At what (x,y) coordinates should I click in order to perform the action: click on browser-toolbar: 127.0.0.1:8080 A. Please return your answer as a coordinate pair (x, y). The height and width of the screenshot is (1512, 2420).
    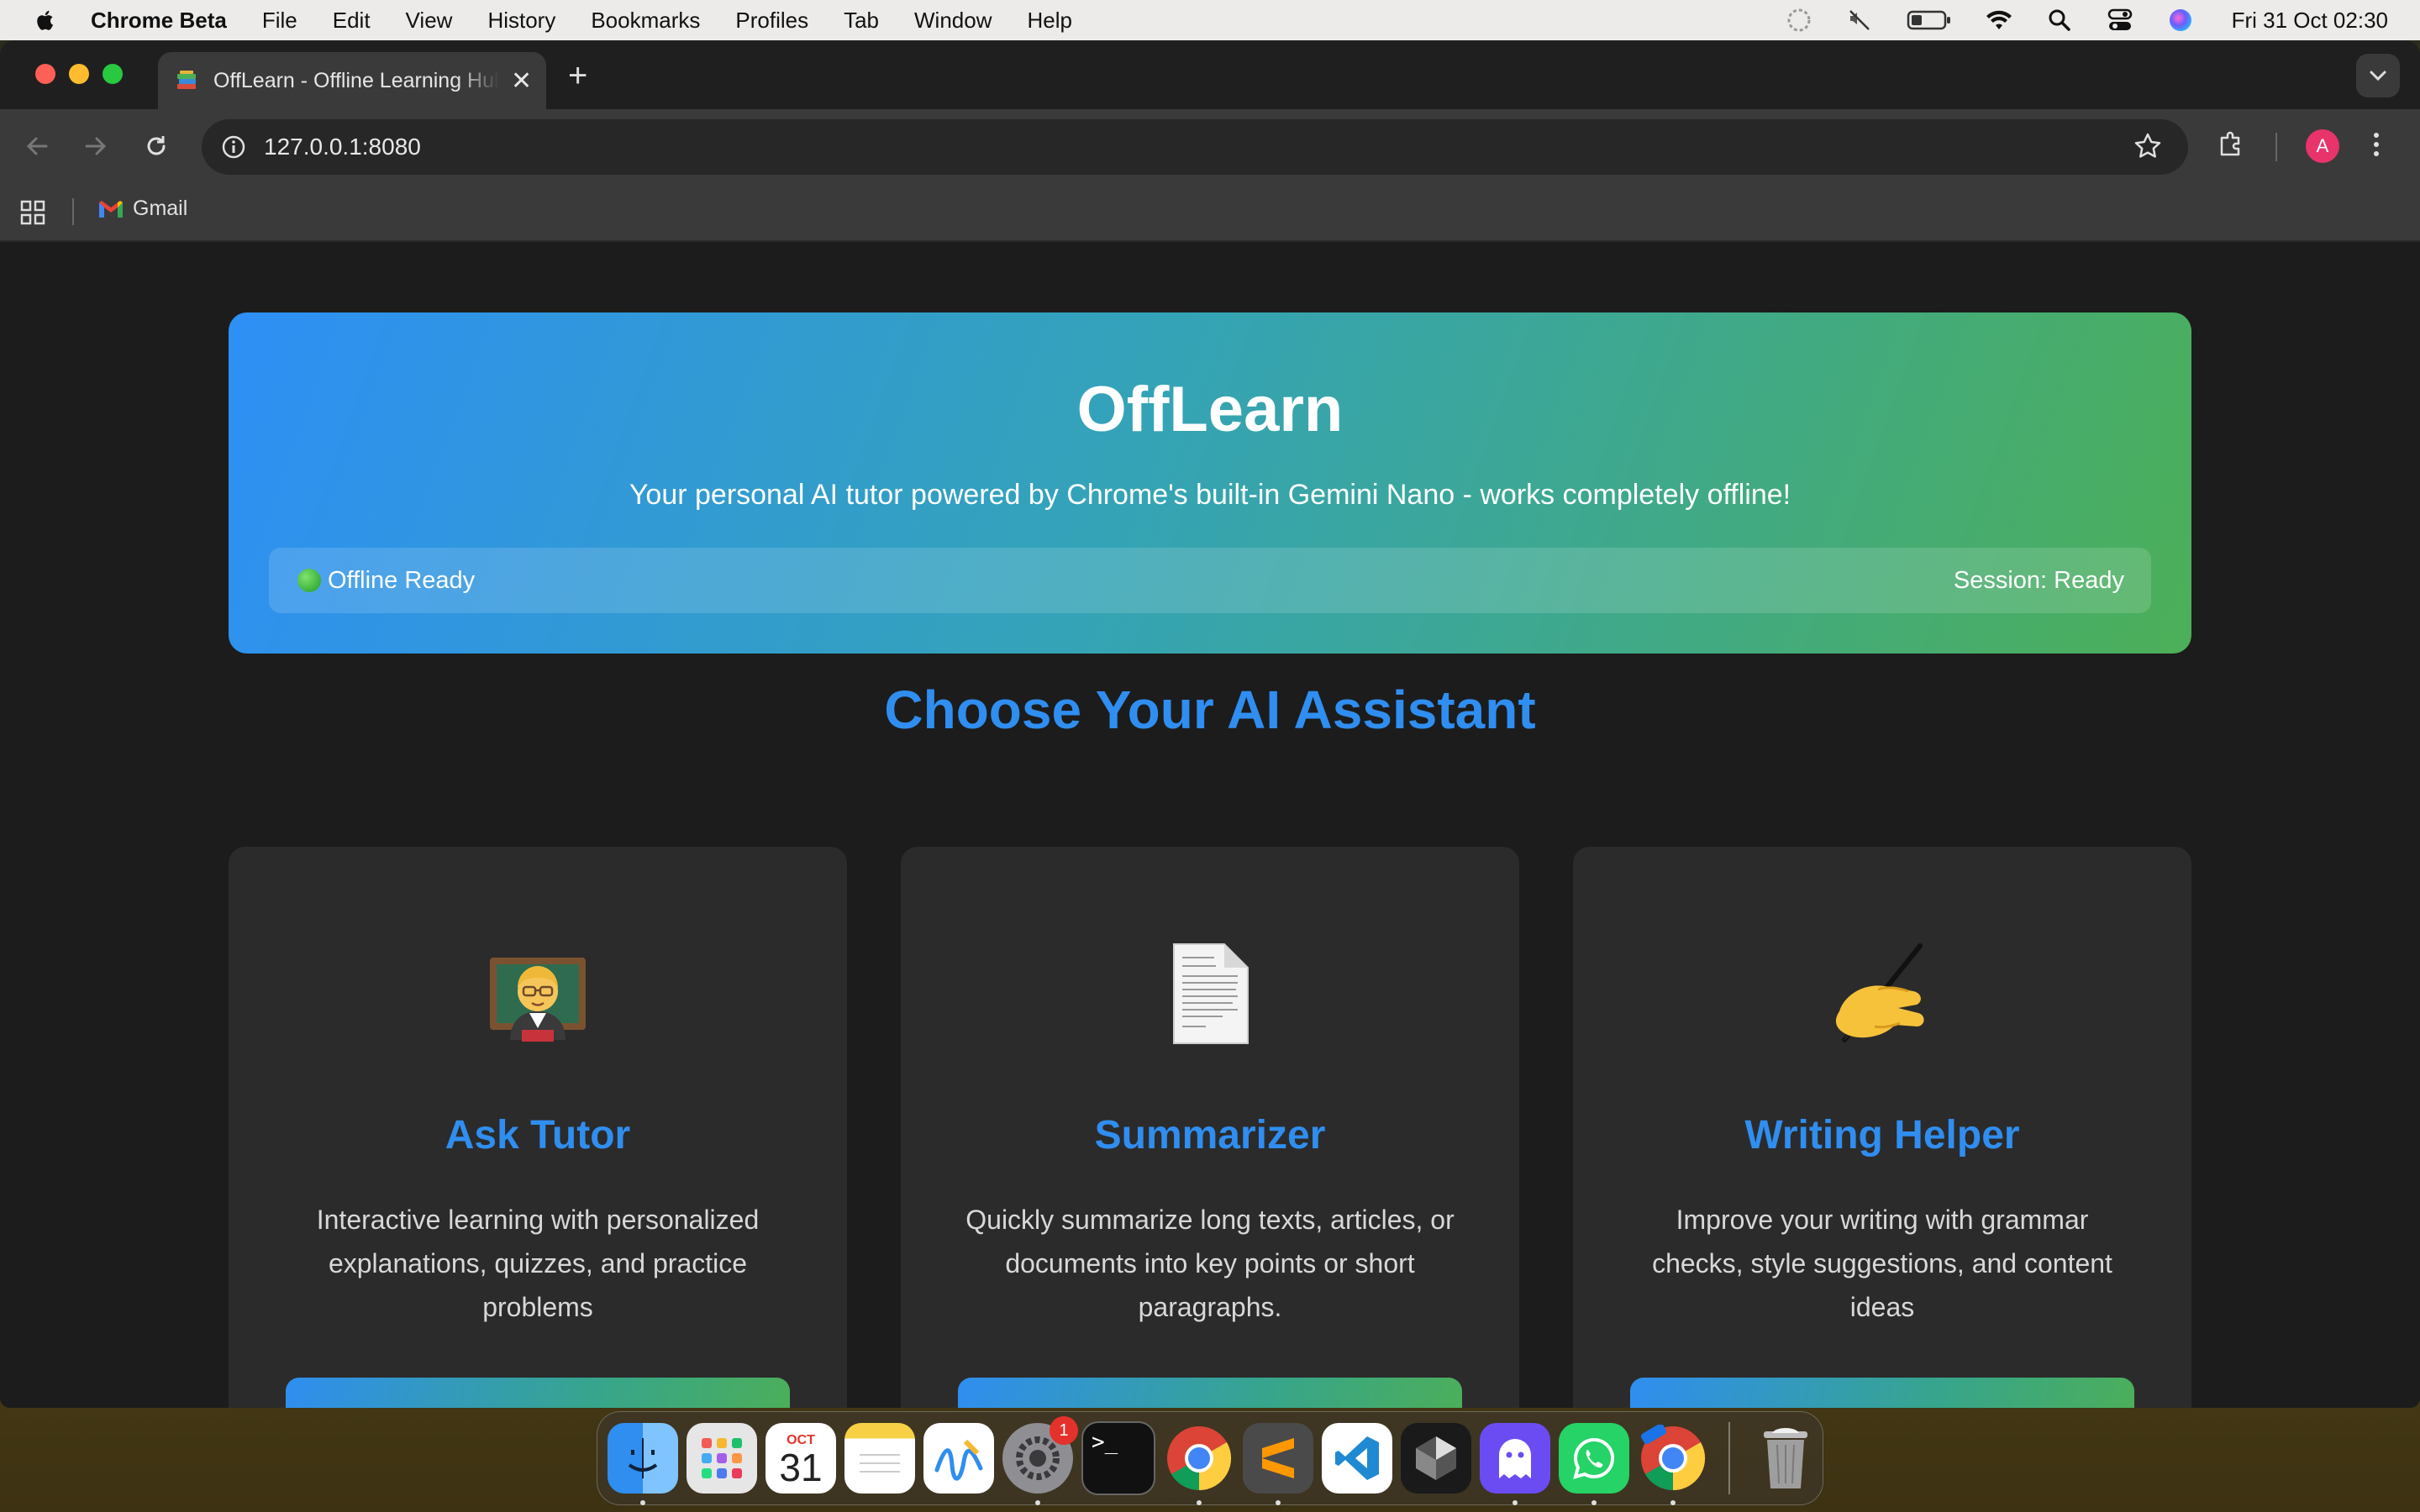
    Looking at the image, I should click on (1210, 146).